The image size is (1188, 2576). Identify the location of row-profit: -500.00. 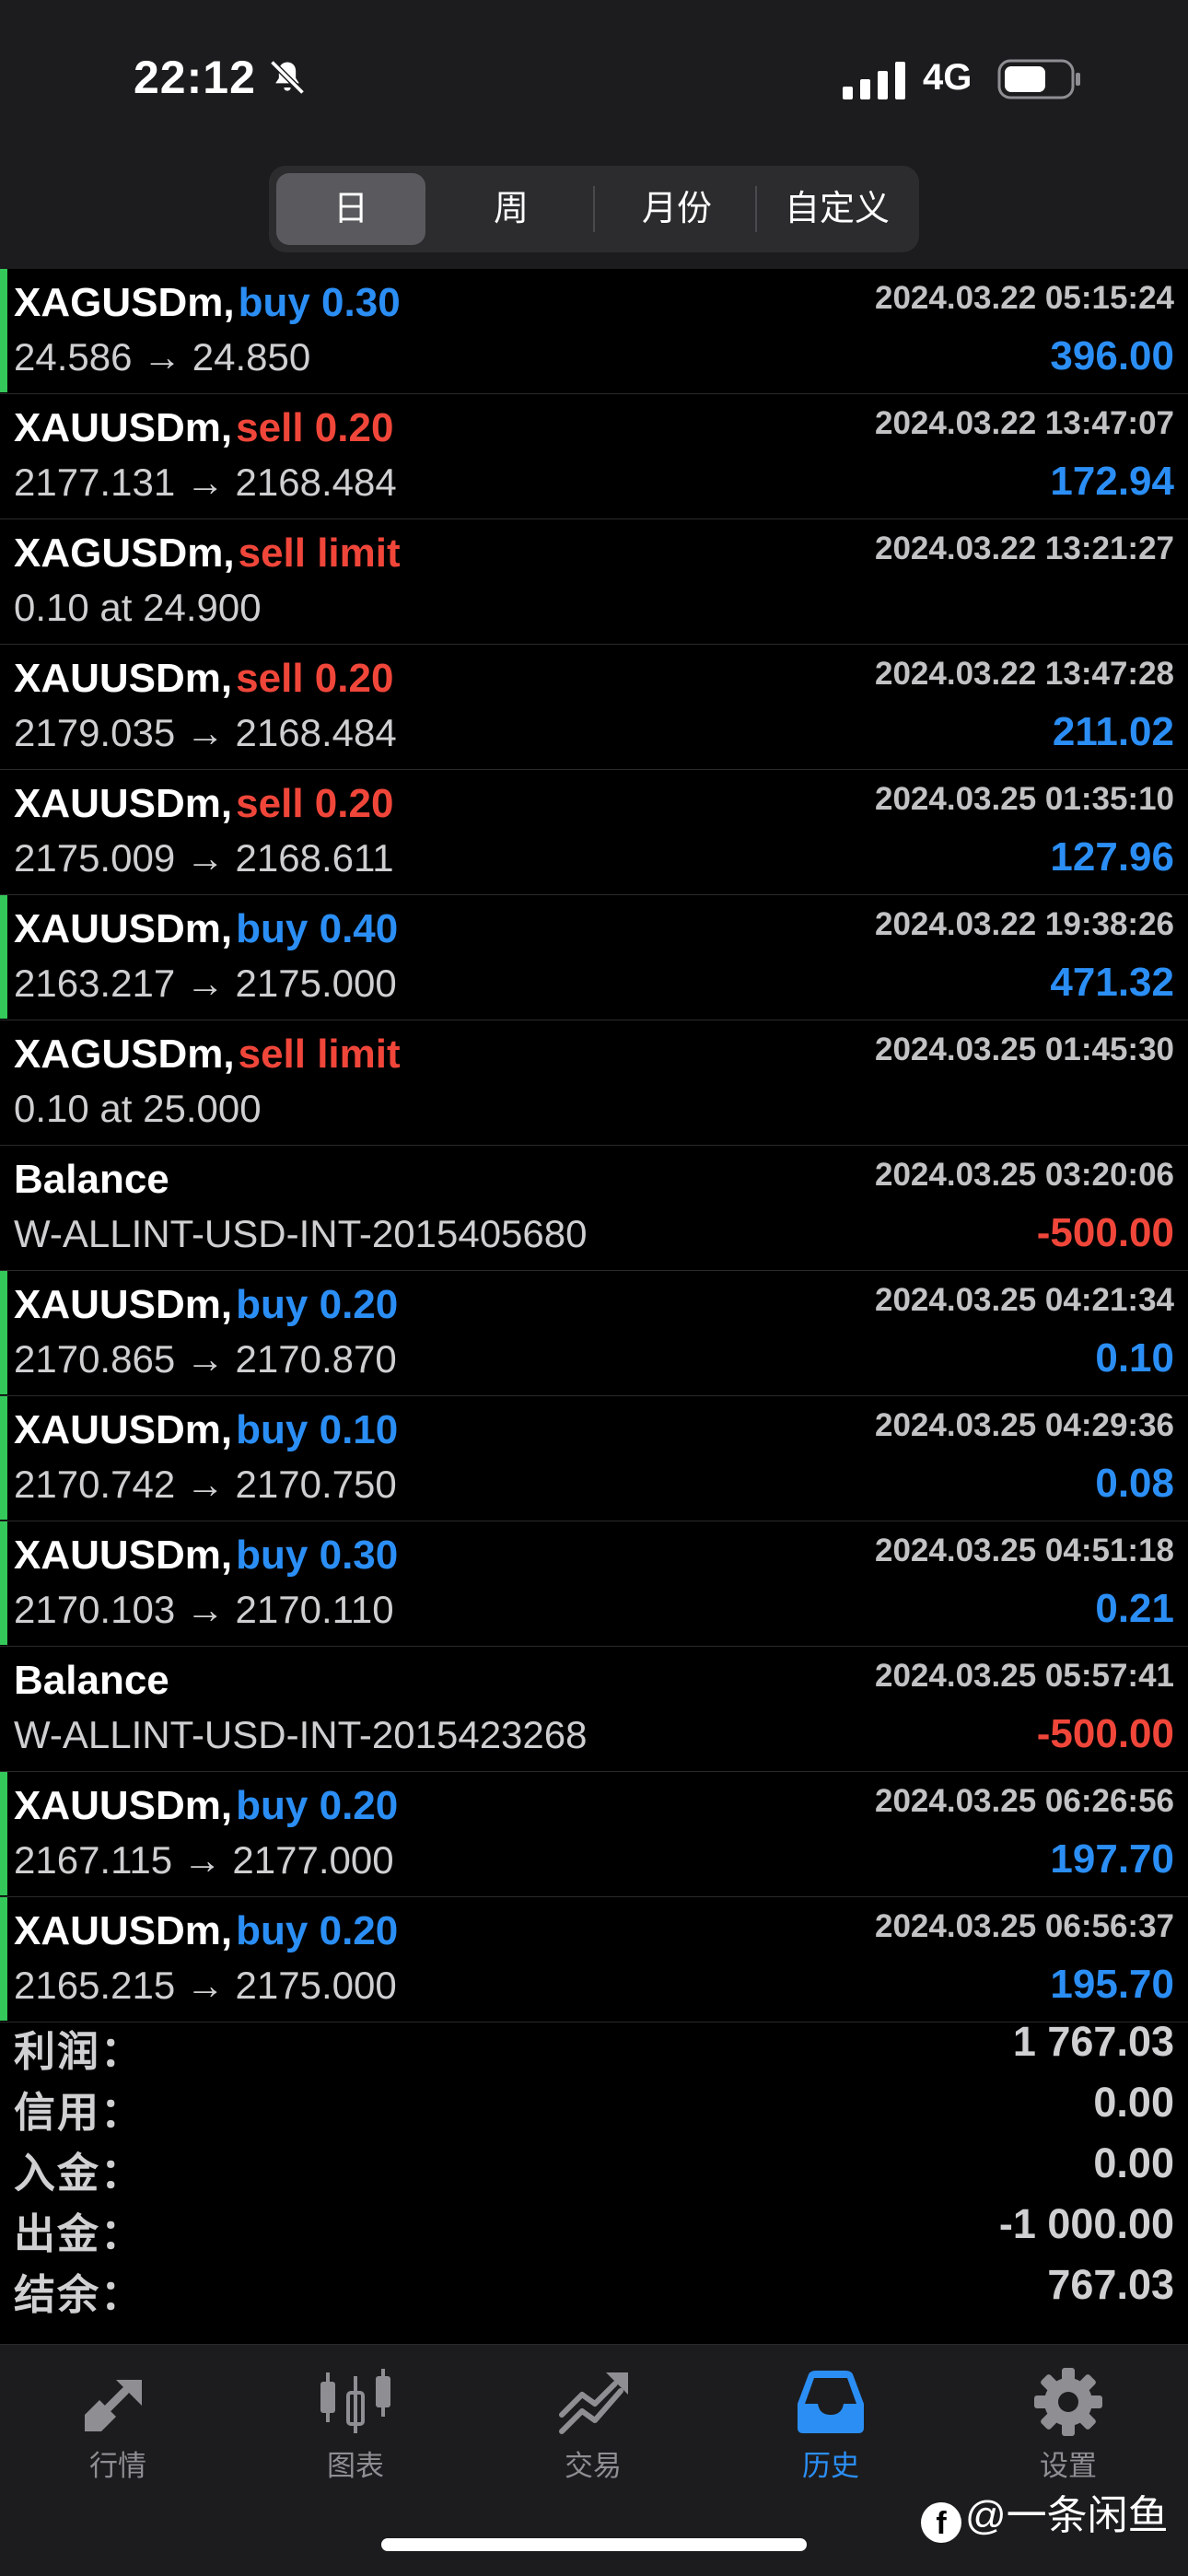
(1105, 1232).